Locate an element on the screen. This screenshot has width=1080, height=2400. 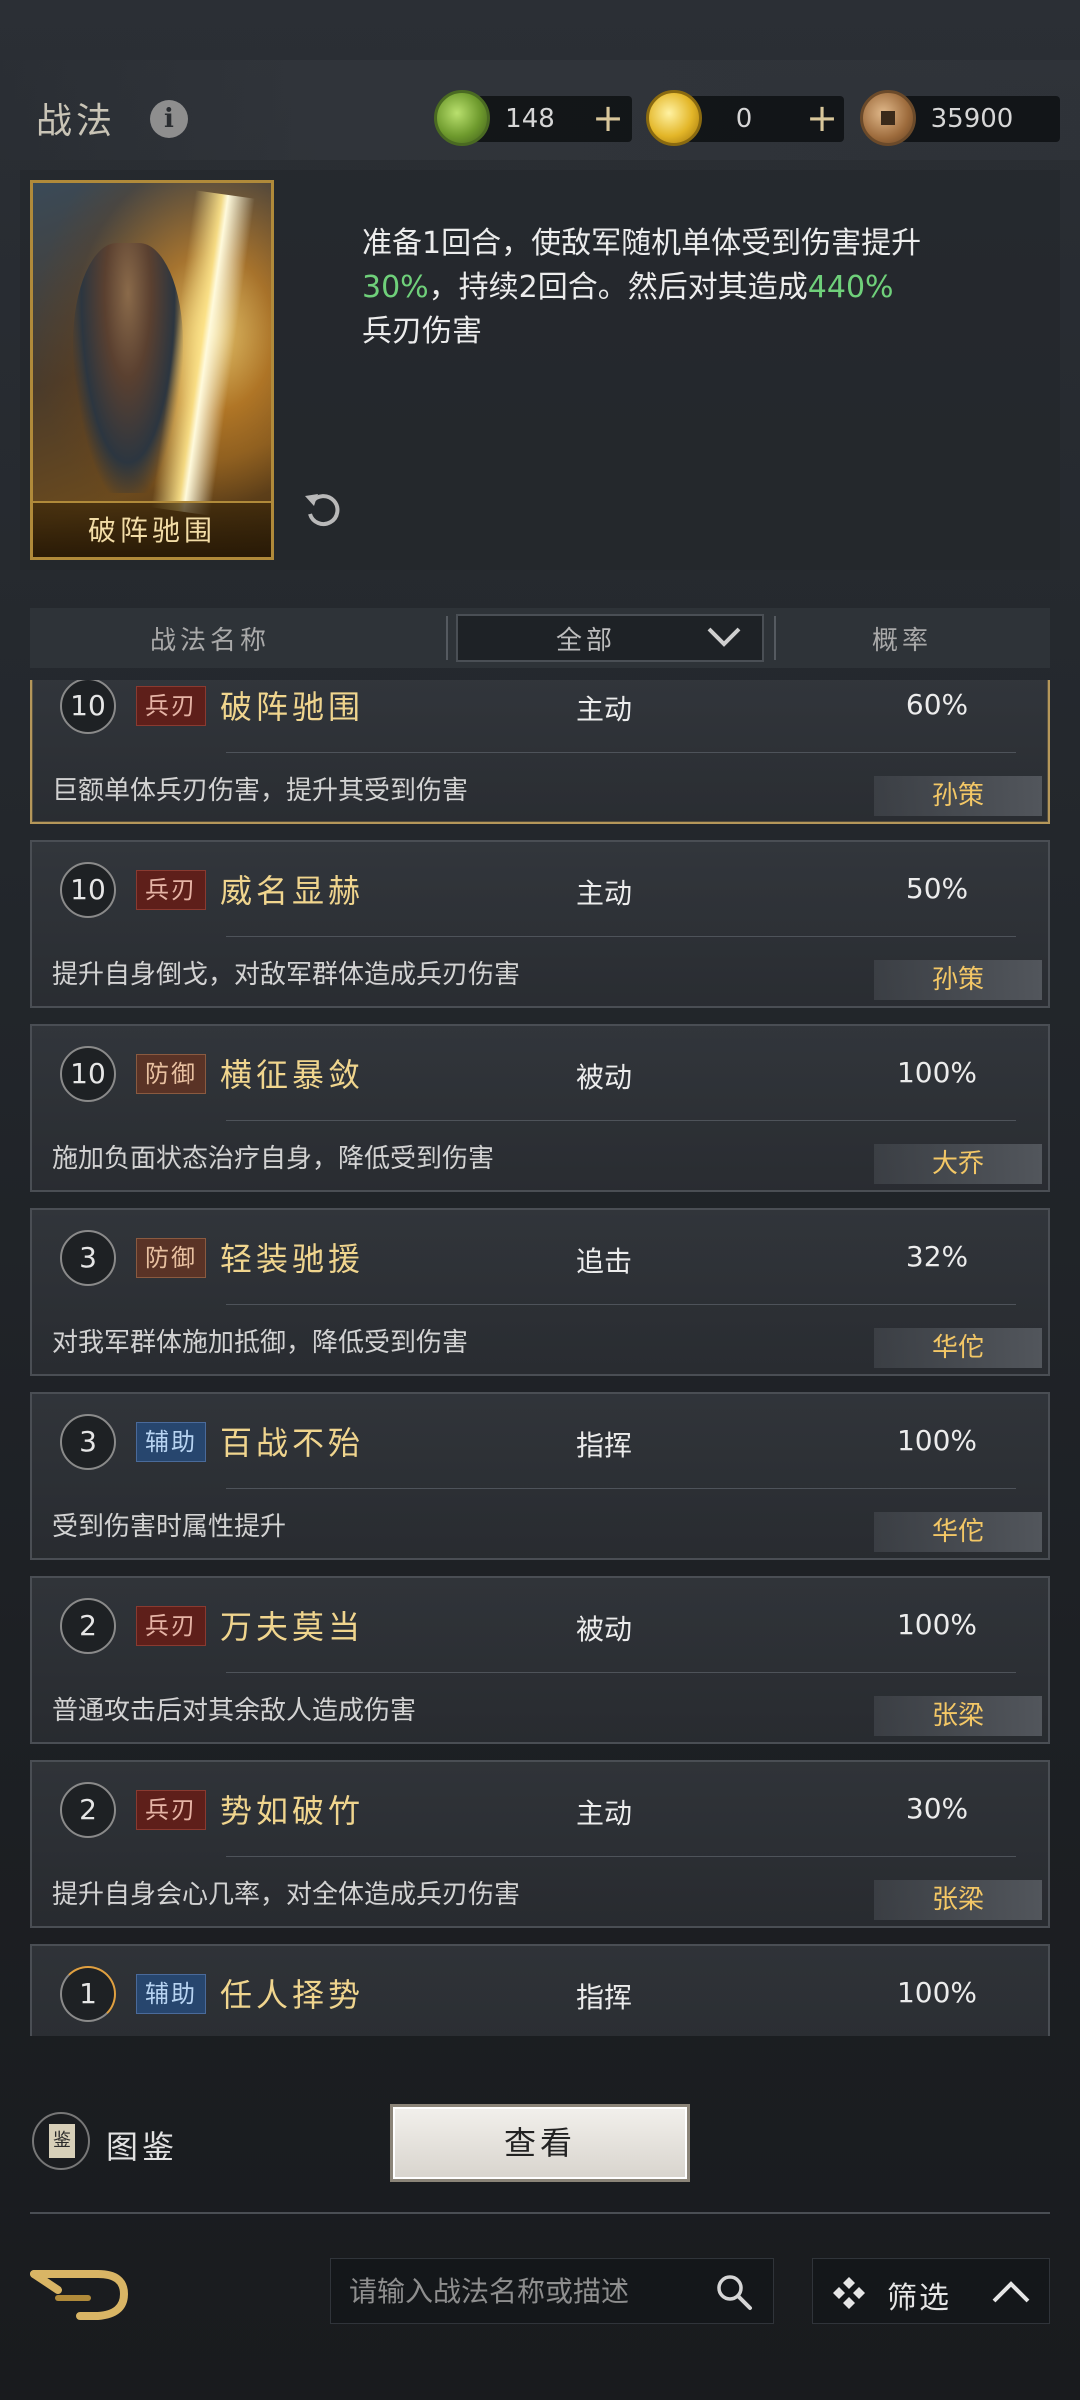
atlas-icon: 鉴 is located at coordinates (61, 2141).